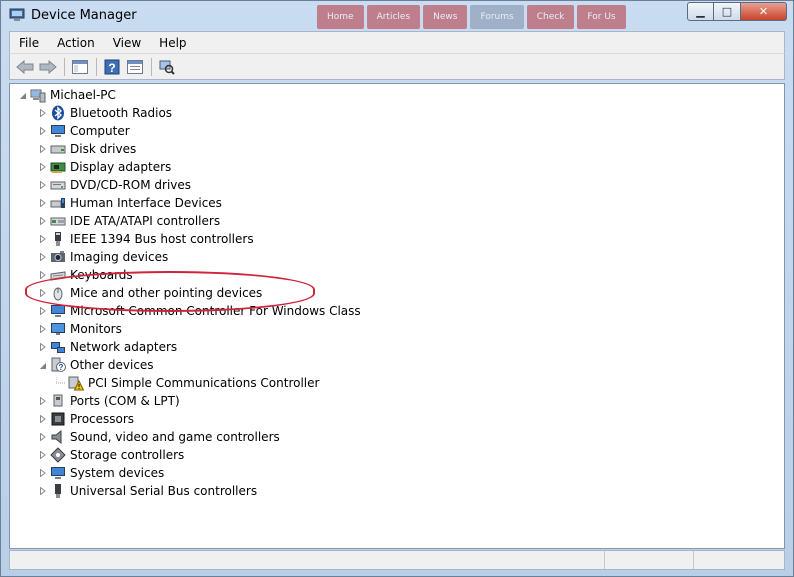 The width and height of the screenshot is (794, 577). What do you see at coordinates (397, 42) in the screenshot?
I see `menu-bar: File Action View Help` at bounding box center [397, 42].